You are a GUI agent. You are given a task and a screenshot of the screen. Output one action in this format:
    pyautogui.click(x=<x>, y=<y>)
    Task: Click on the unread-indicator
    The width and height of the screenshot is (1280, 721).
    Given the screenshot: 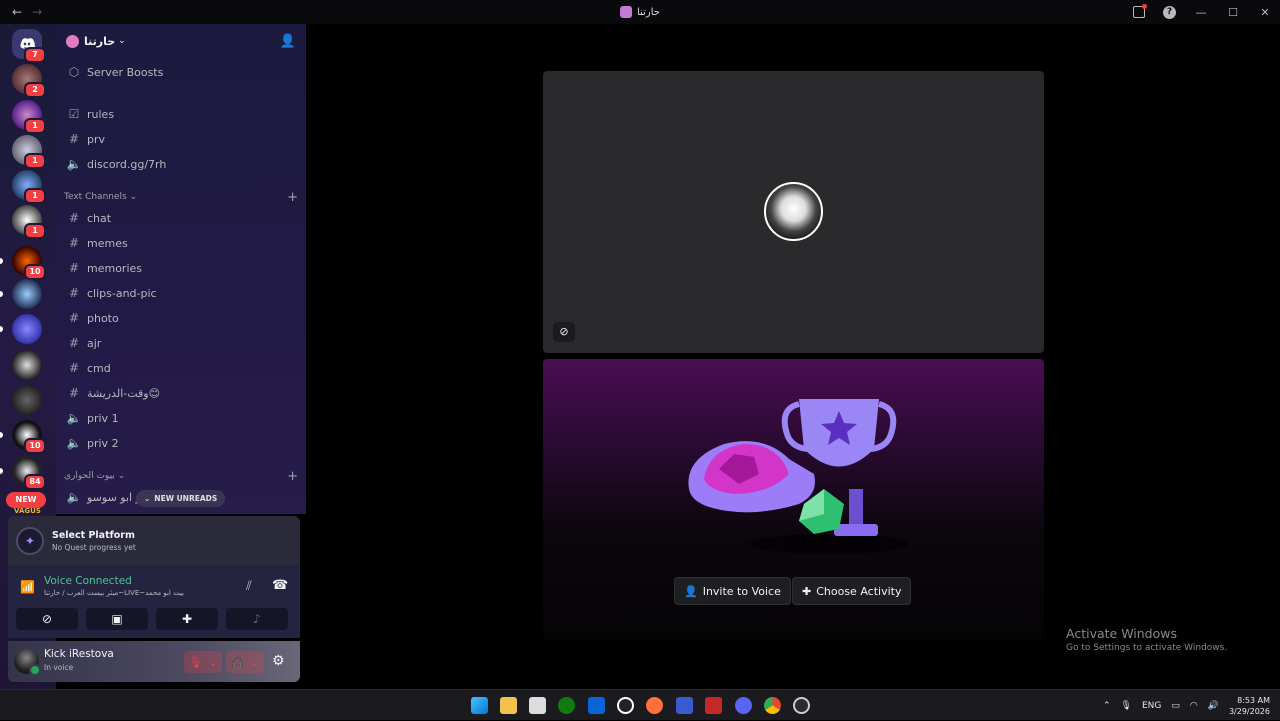 What is the action you would take?
    pyautogui.click(x=1, y=435)
    